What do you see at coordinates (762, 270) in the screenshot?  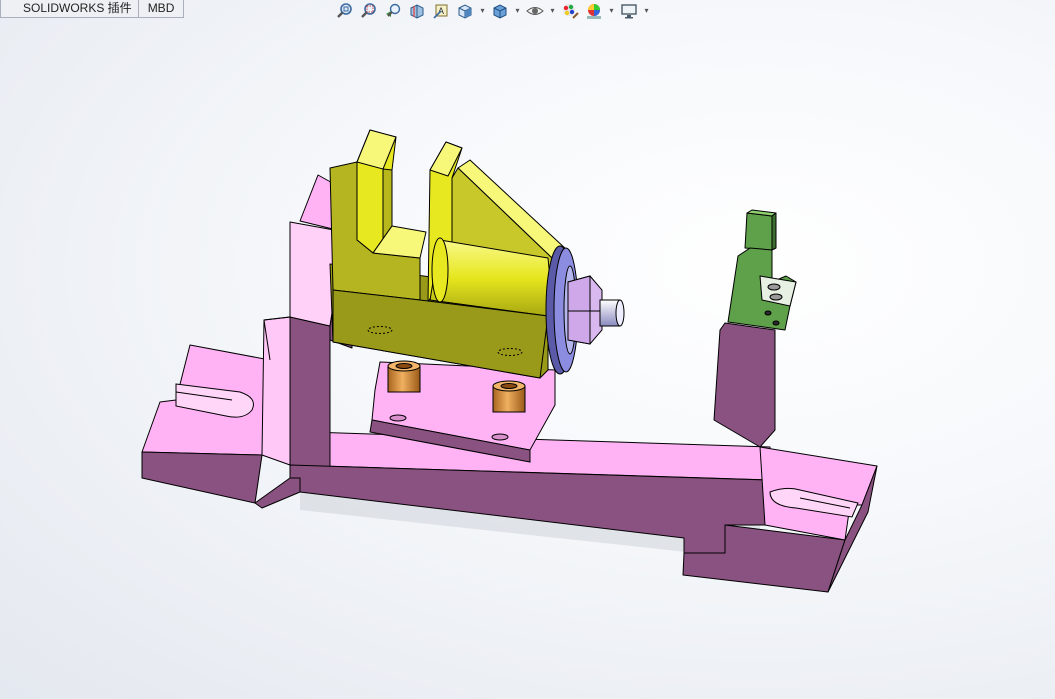 I see `locator-block` at bounding box center [762, 270].